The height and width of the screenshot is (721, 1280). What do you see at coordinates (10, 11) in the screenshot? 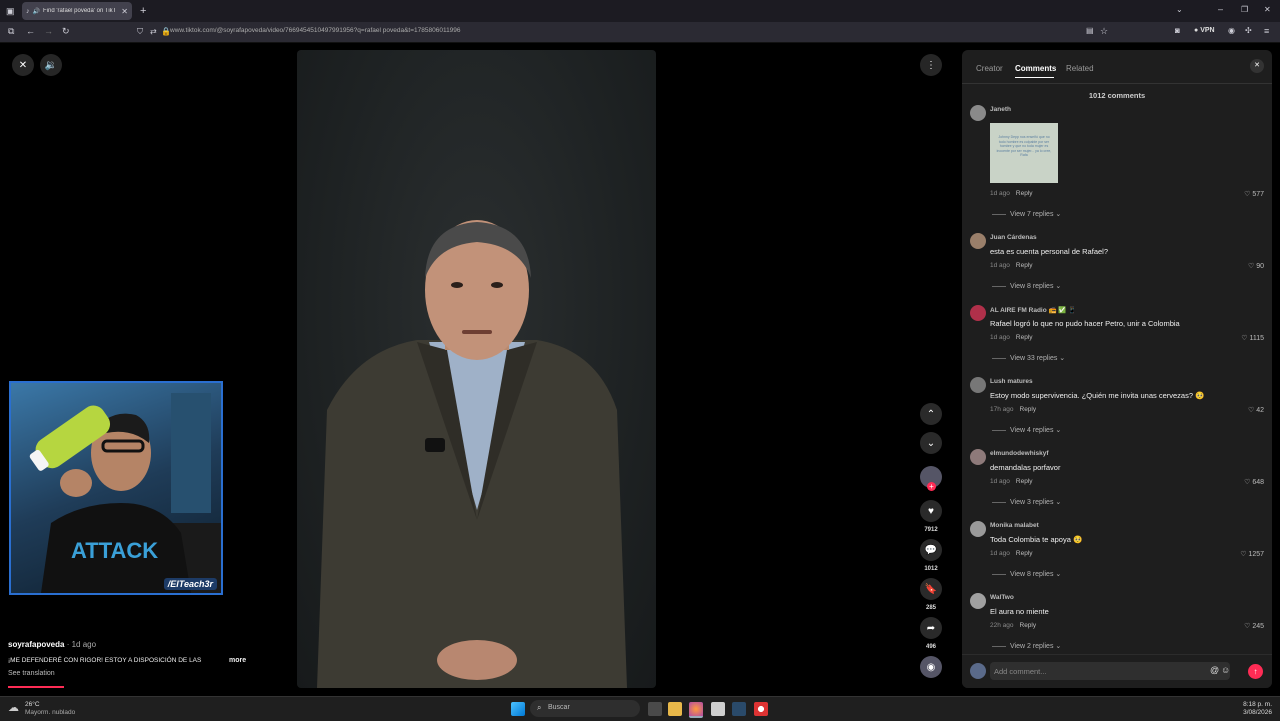
I see `tab-list-icon: ▣` at bounding box center [10, 11].